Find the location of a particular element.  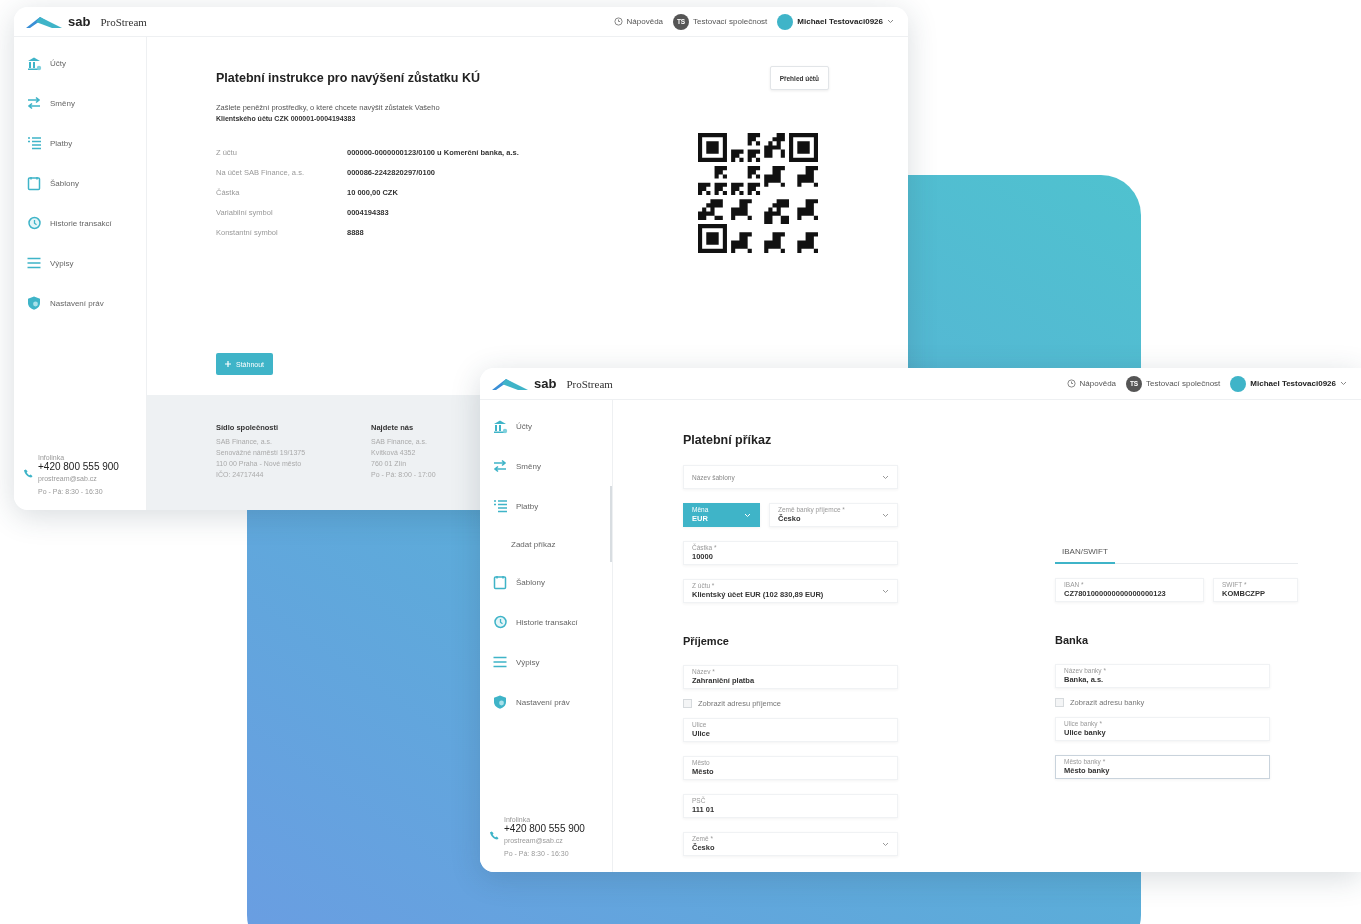

form-title: Platební příkaz is located at coordinates (728, 441).